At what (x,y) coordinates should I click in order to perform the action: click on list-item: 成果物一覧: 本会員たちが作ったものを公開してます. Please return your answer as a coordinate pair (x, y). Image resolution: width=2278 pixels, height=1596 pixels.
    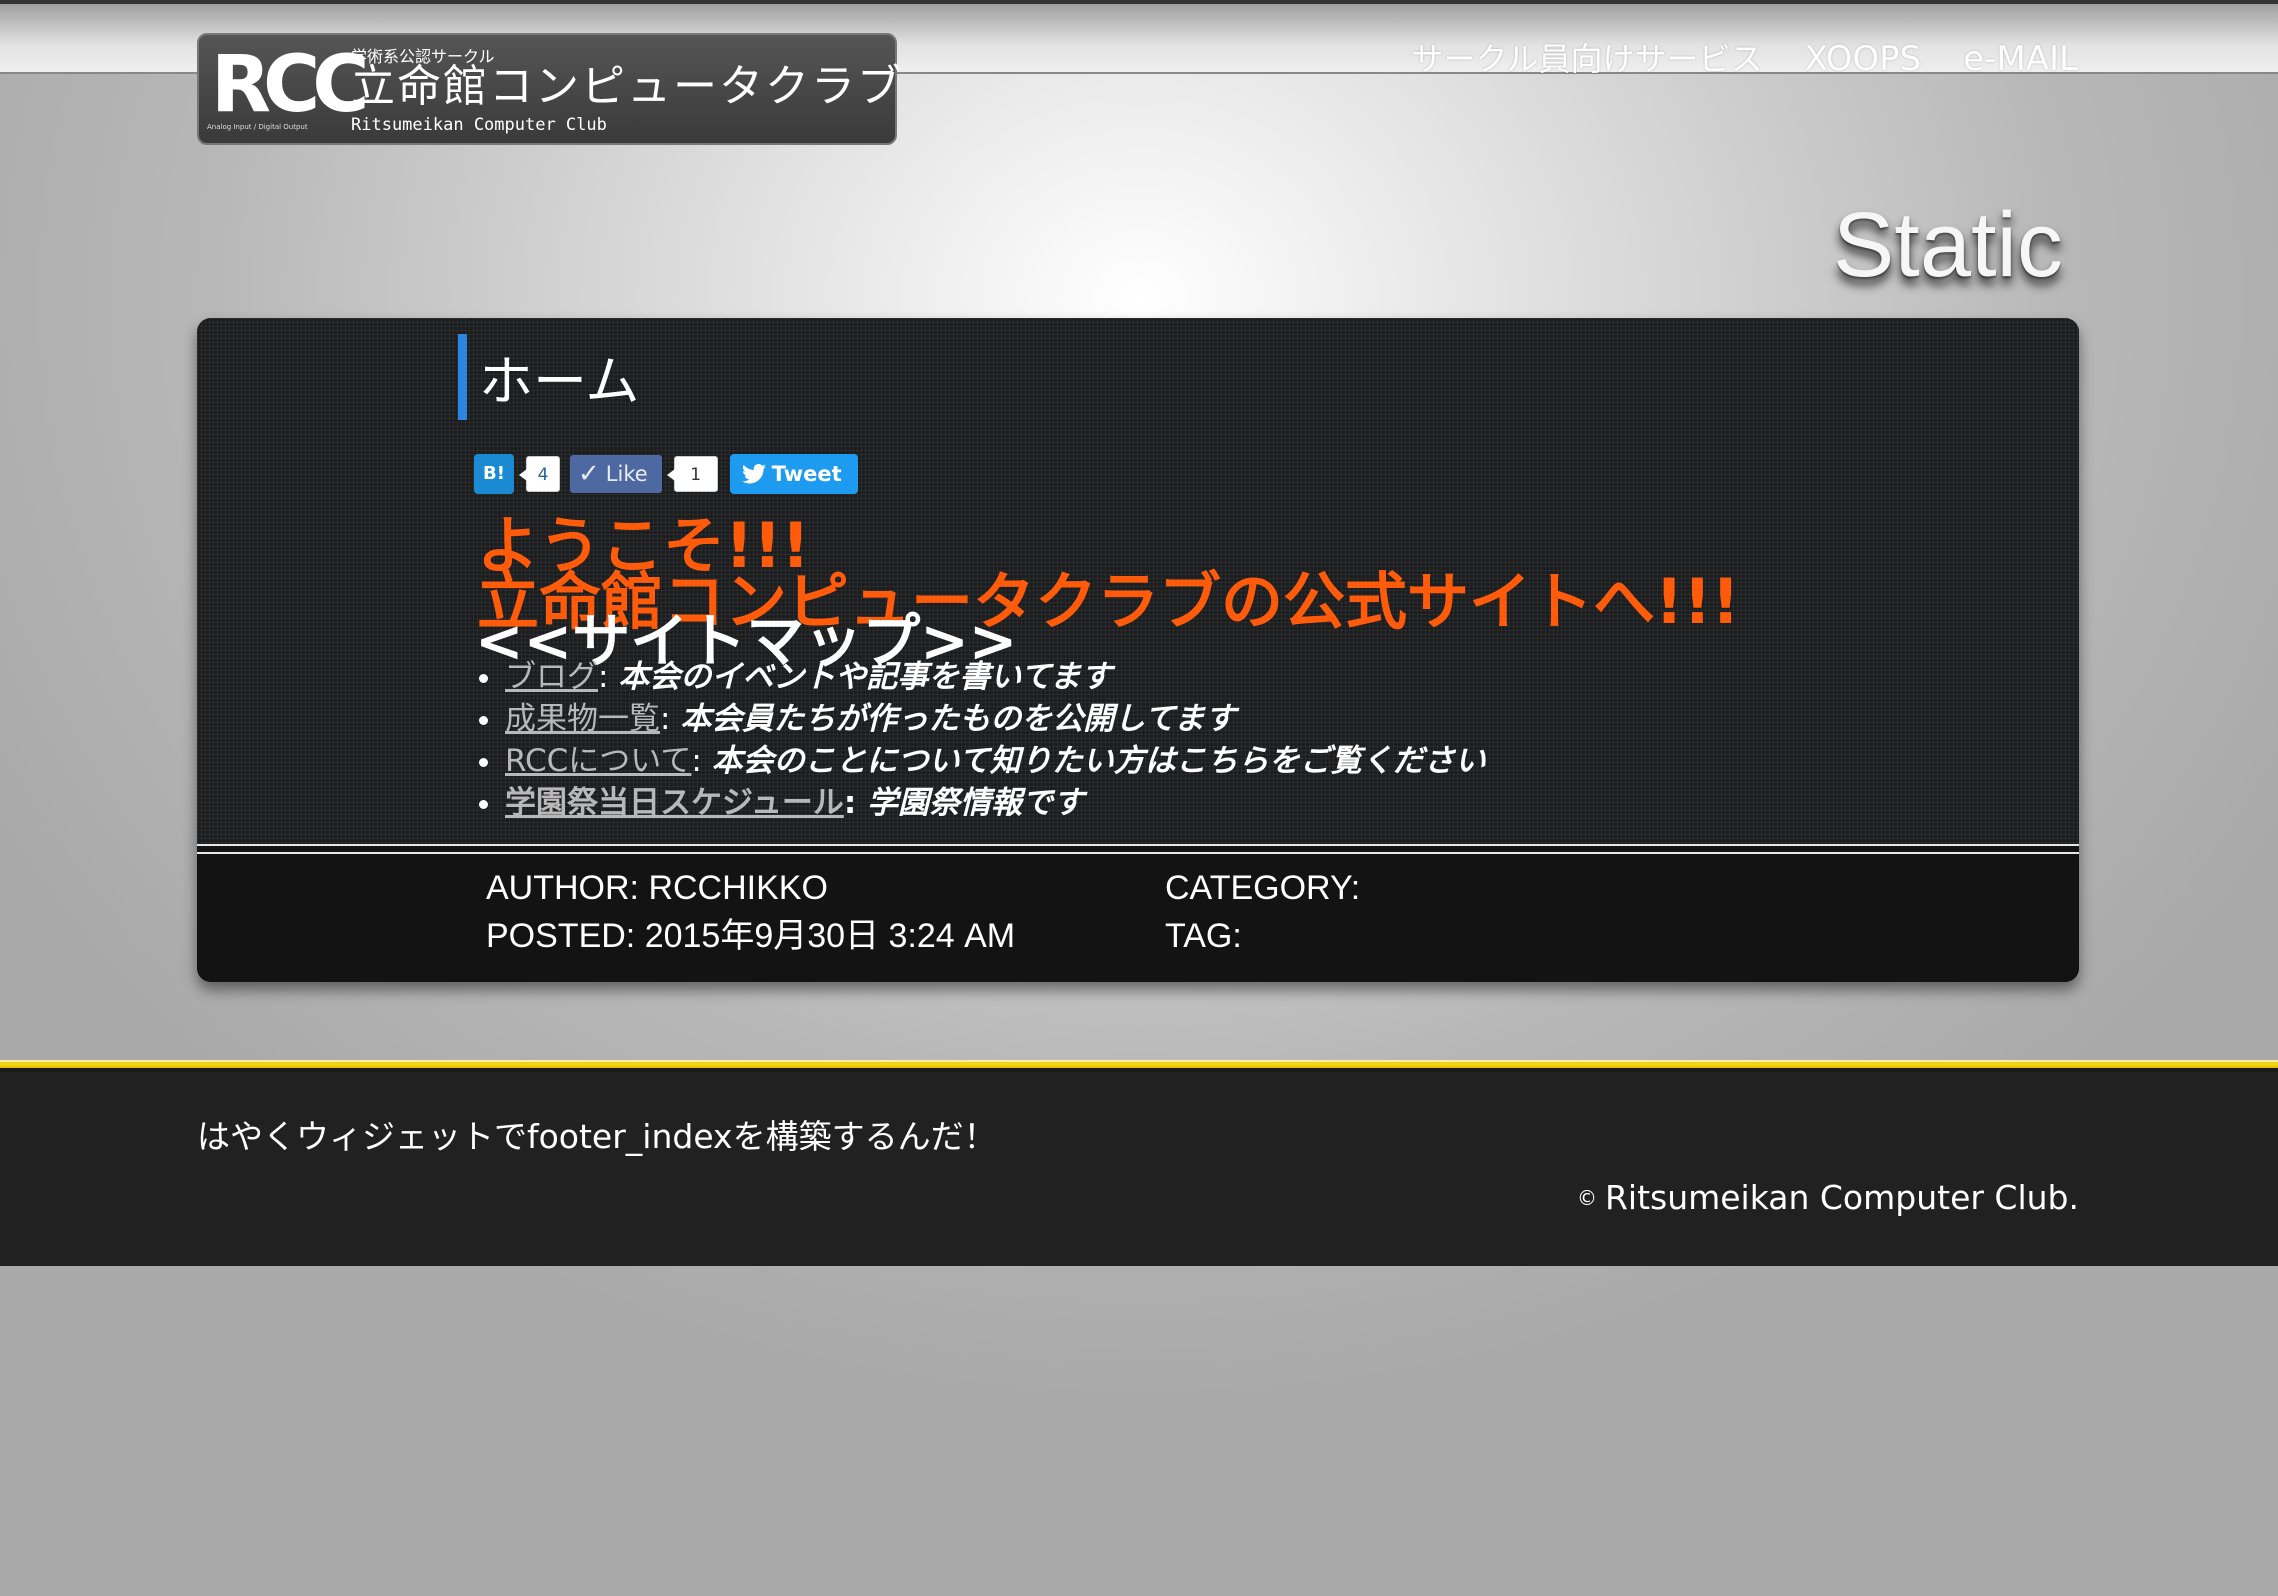
    Looking at the image, I should click on (982, 719).